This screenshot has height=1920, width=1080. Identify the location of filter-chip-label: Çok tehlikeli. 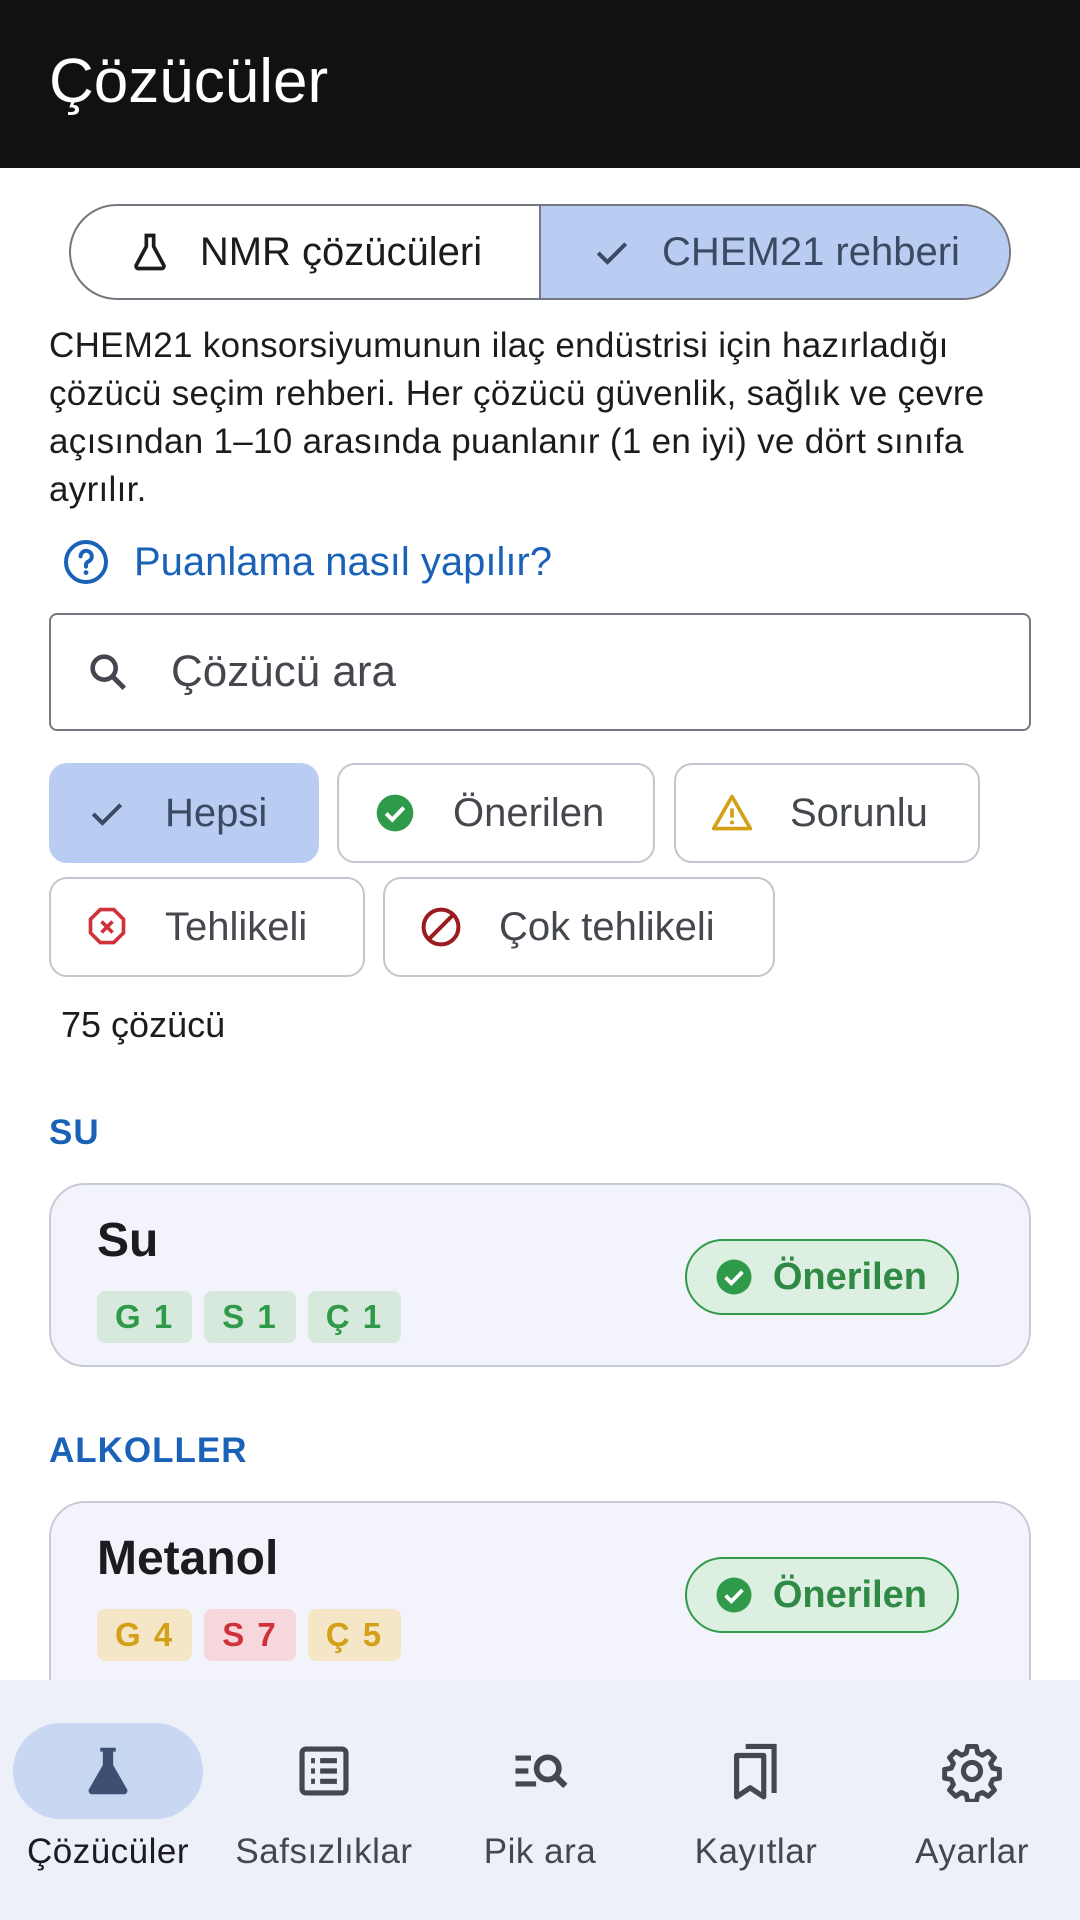
(607, 926).